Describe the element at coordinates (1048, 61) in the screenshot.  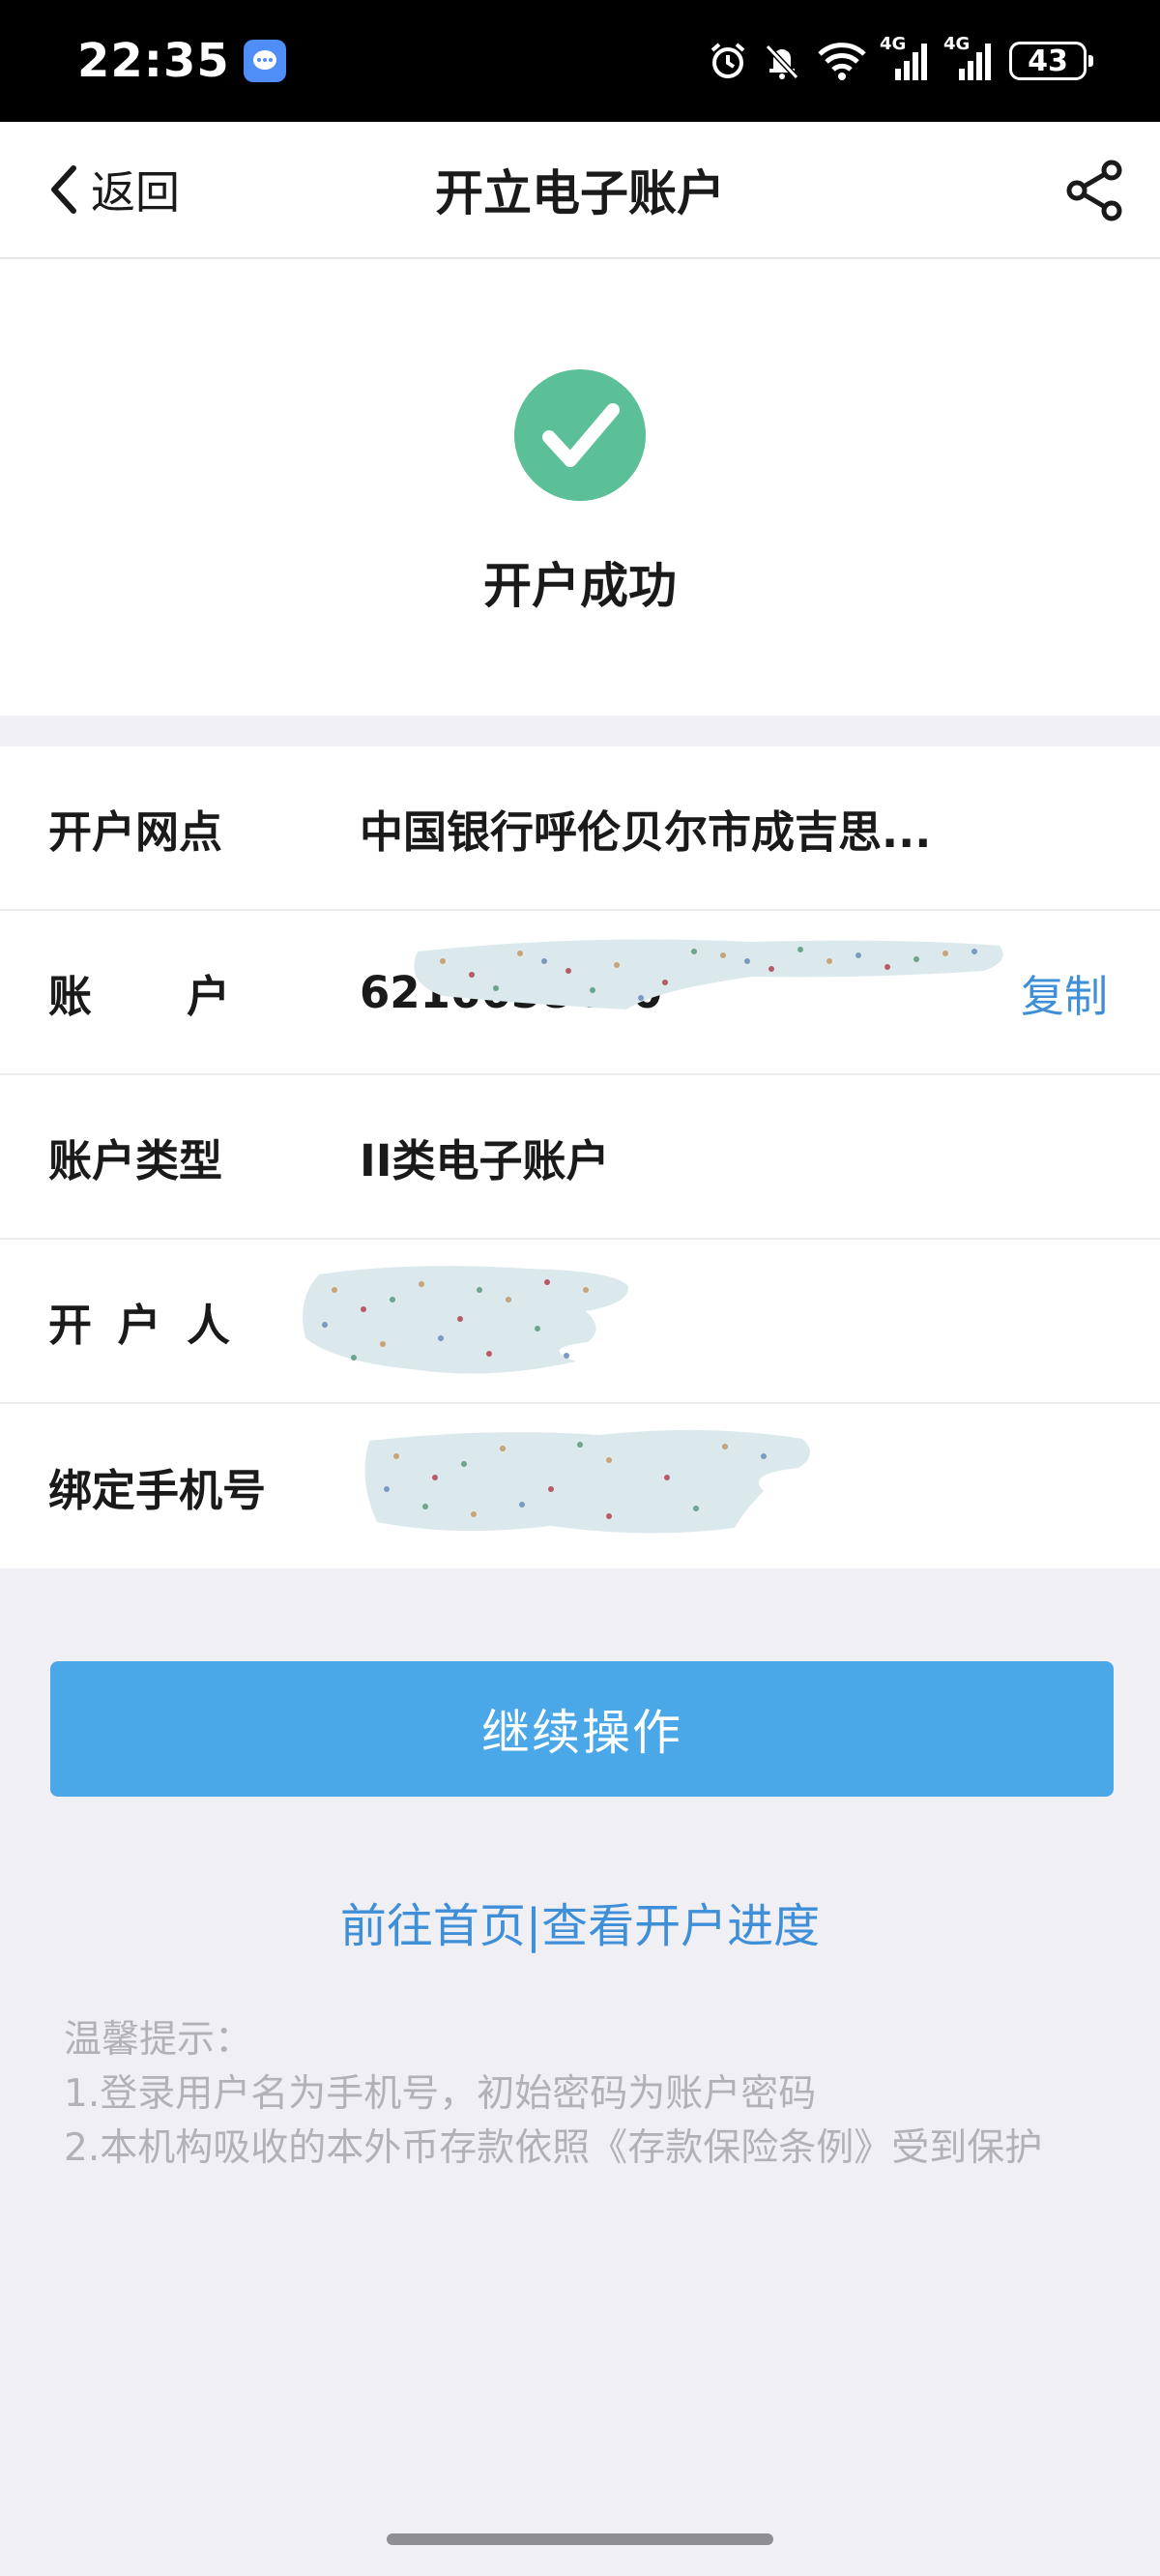
I see `battery-level: 43` at that location.